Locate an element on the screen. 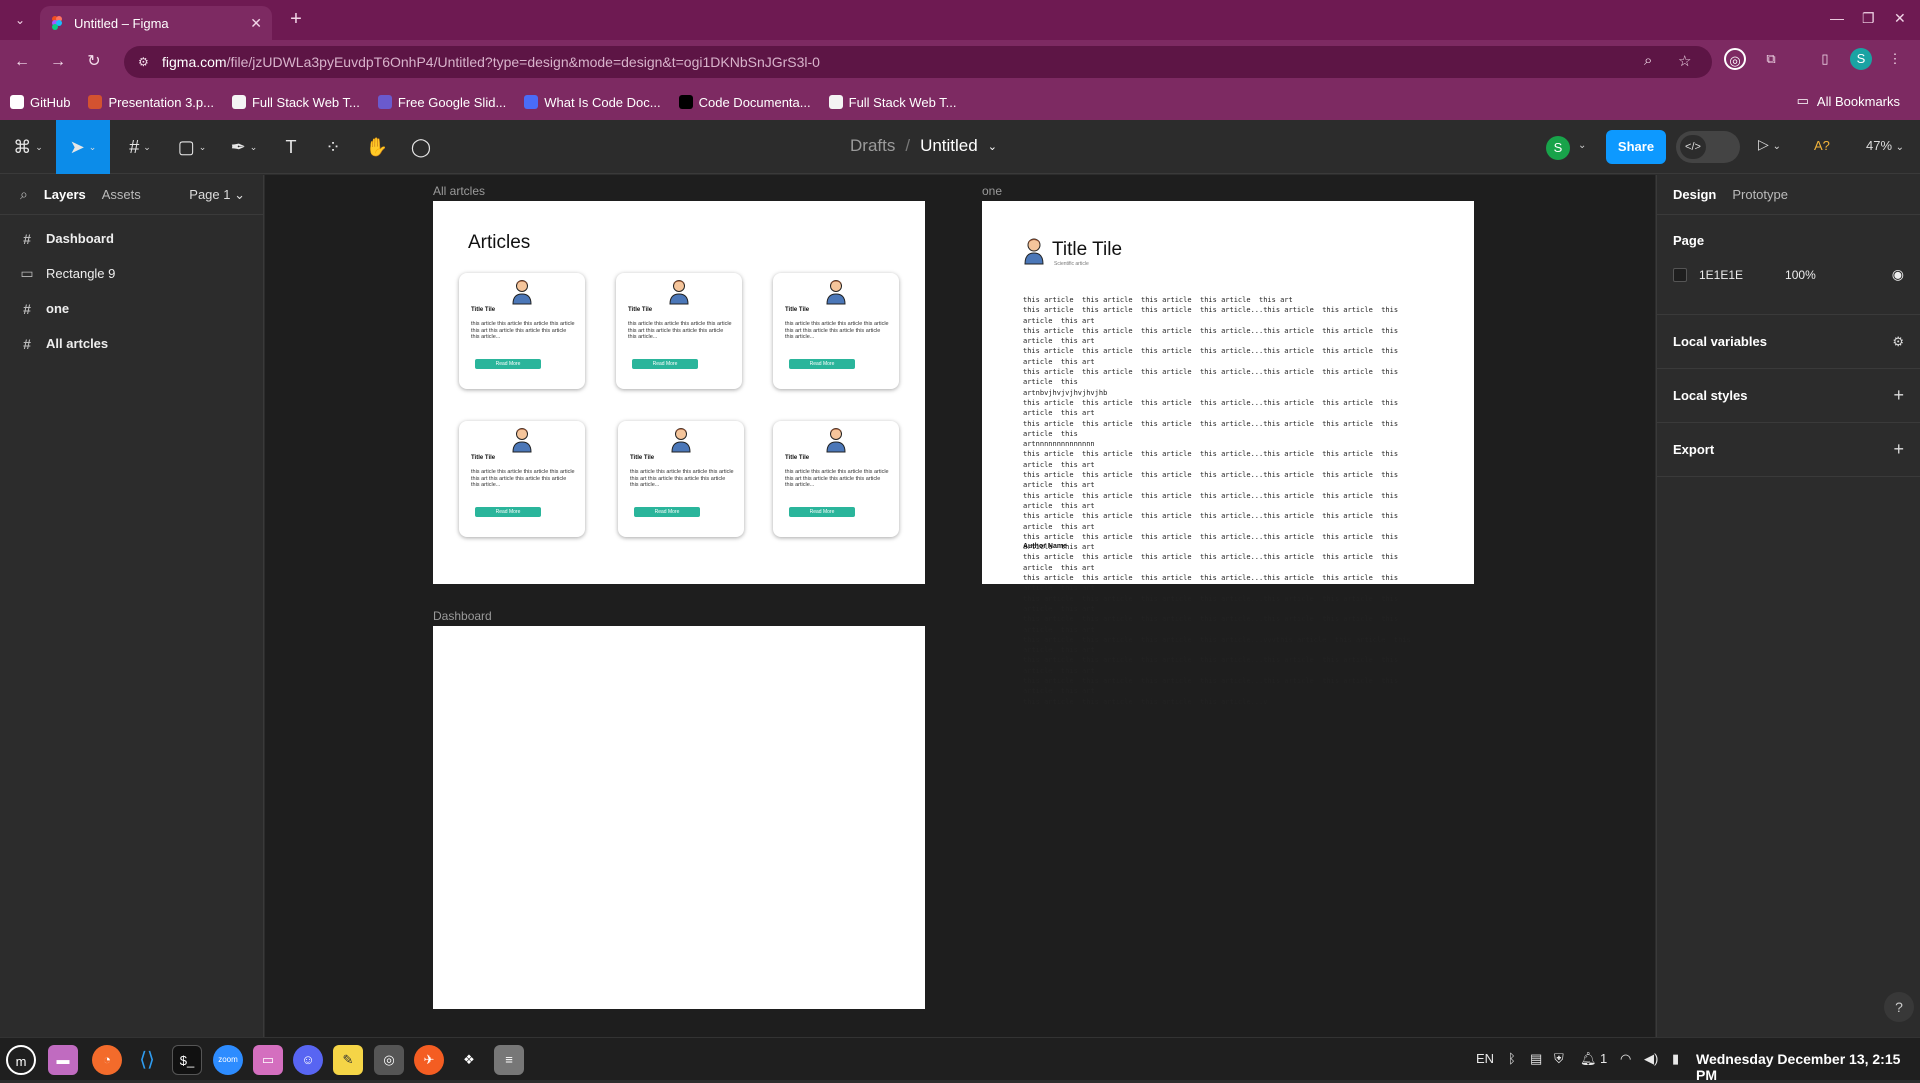 Image resolution: width=1920 pixels, height=1083 pixels. share-button: Share is located at coordinates (1636, 147).